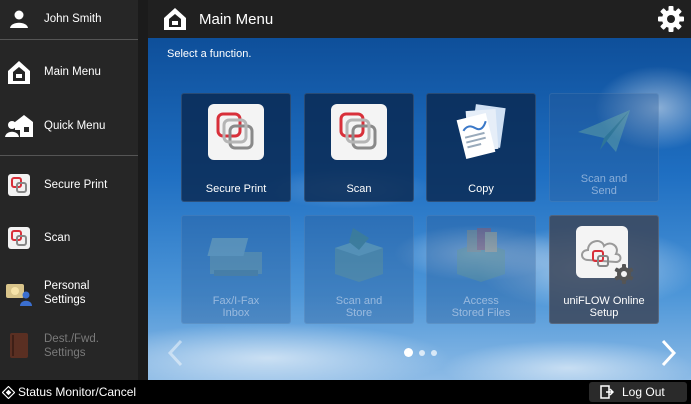 Image resolution: width=691 pixels, height=404 pixels. Describe the element at coordinates (481, 189) in the screenshot. I see `tile-label: Copy` at that location.